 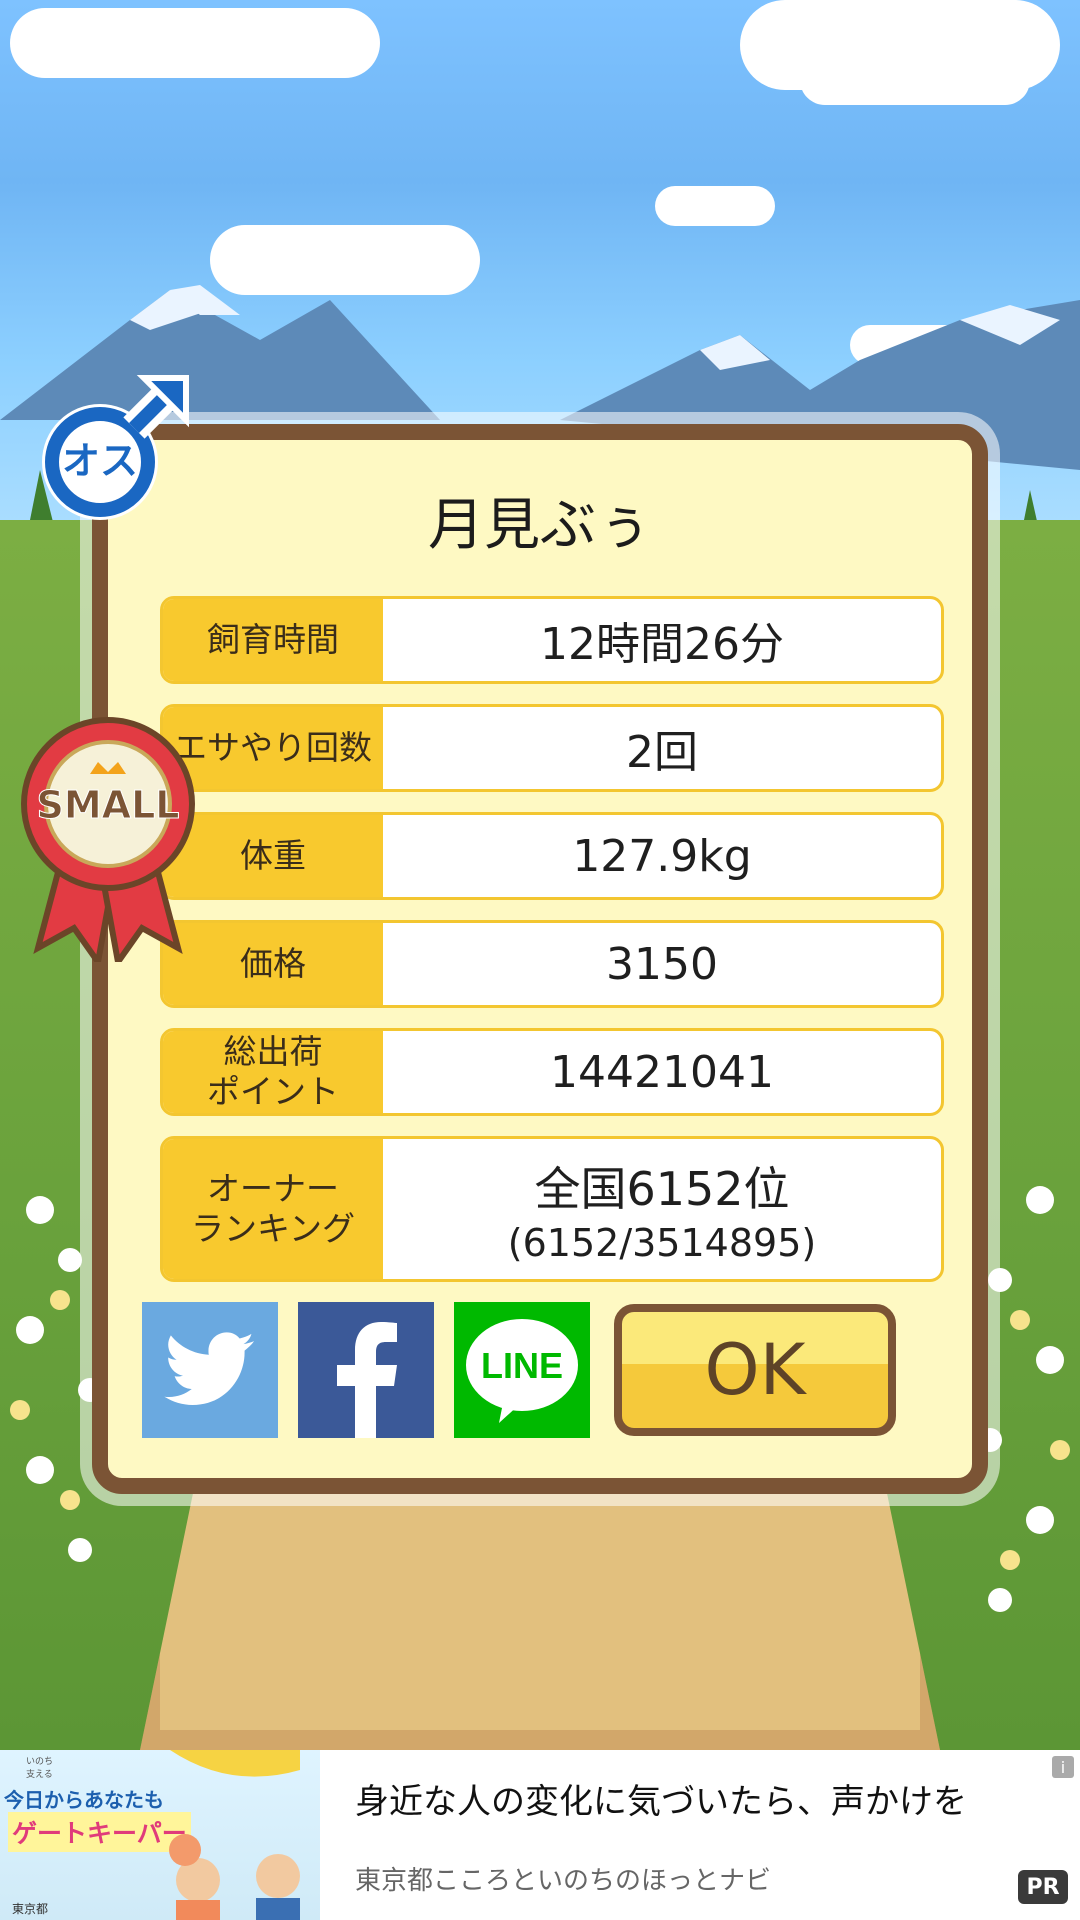 What do you see at coordinates (662, 856) in the screenshot?
I see `stat-value: 127.9kg` at bounding box center [662, 856].